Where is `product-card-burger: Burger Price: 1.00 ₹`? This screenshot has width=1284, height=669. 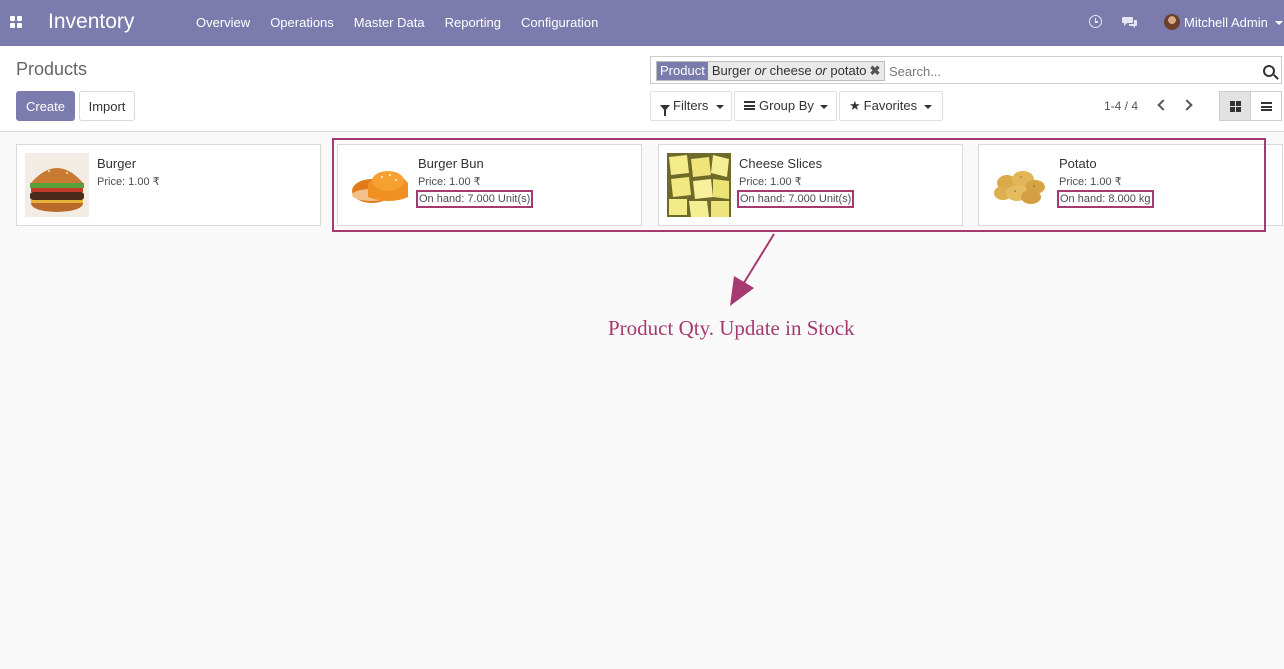
product-card-burger: Burger Price: 1.00 ₹ is located at coordinates (168, 185).